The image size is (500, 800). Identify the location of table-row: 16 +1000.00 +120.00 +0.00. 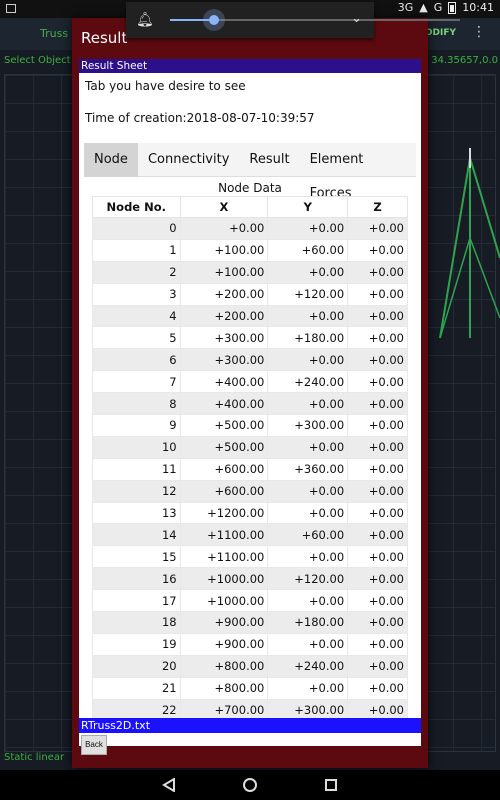
(250, 579).